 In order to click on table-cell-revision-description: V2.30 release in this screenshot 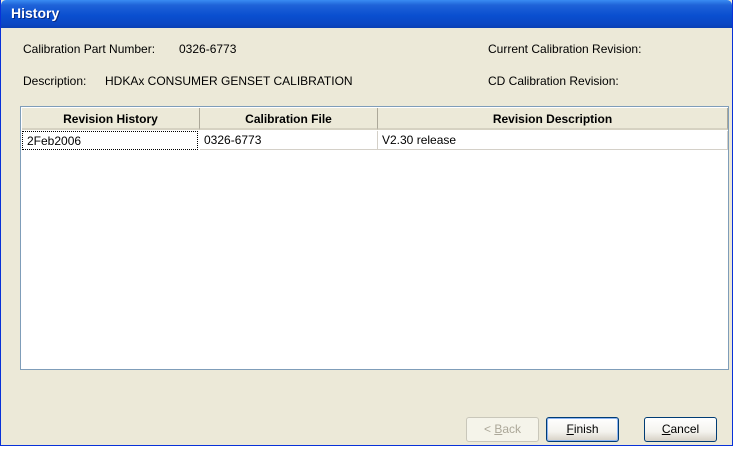, I will do `click(553, 140)`.